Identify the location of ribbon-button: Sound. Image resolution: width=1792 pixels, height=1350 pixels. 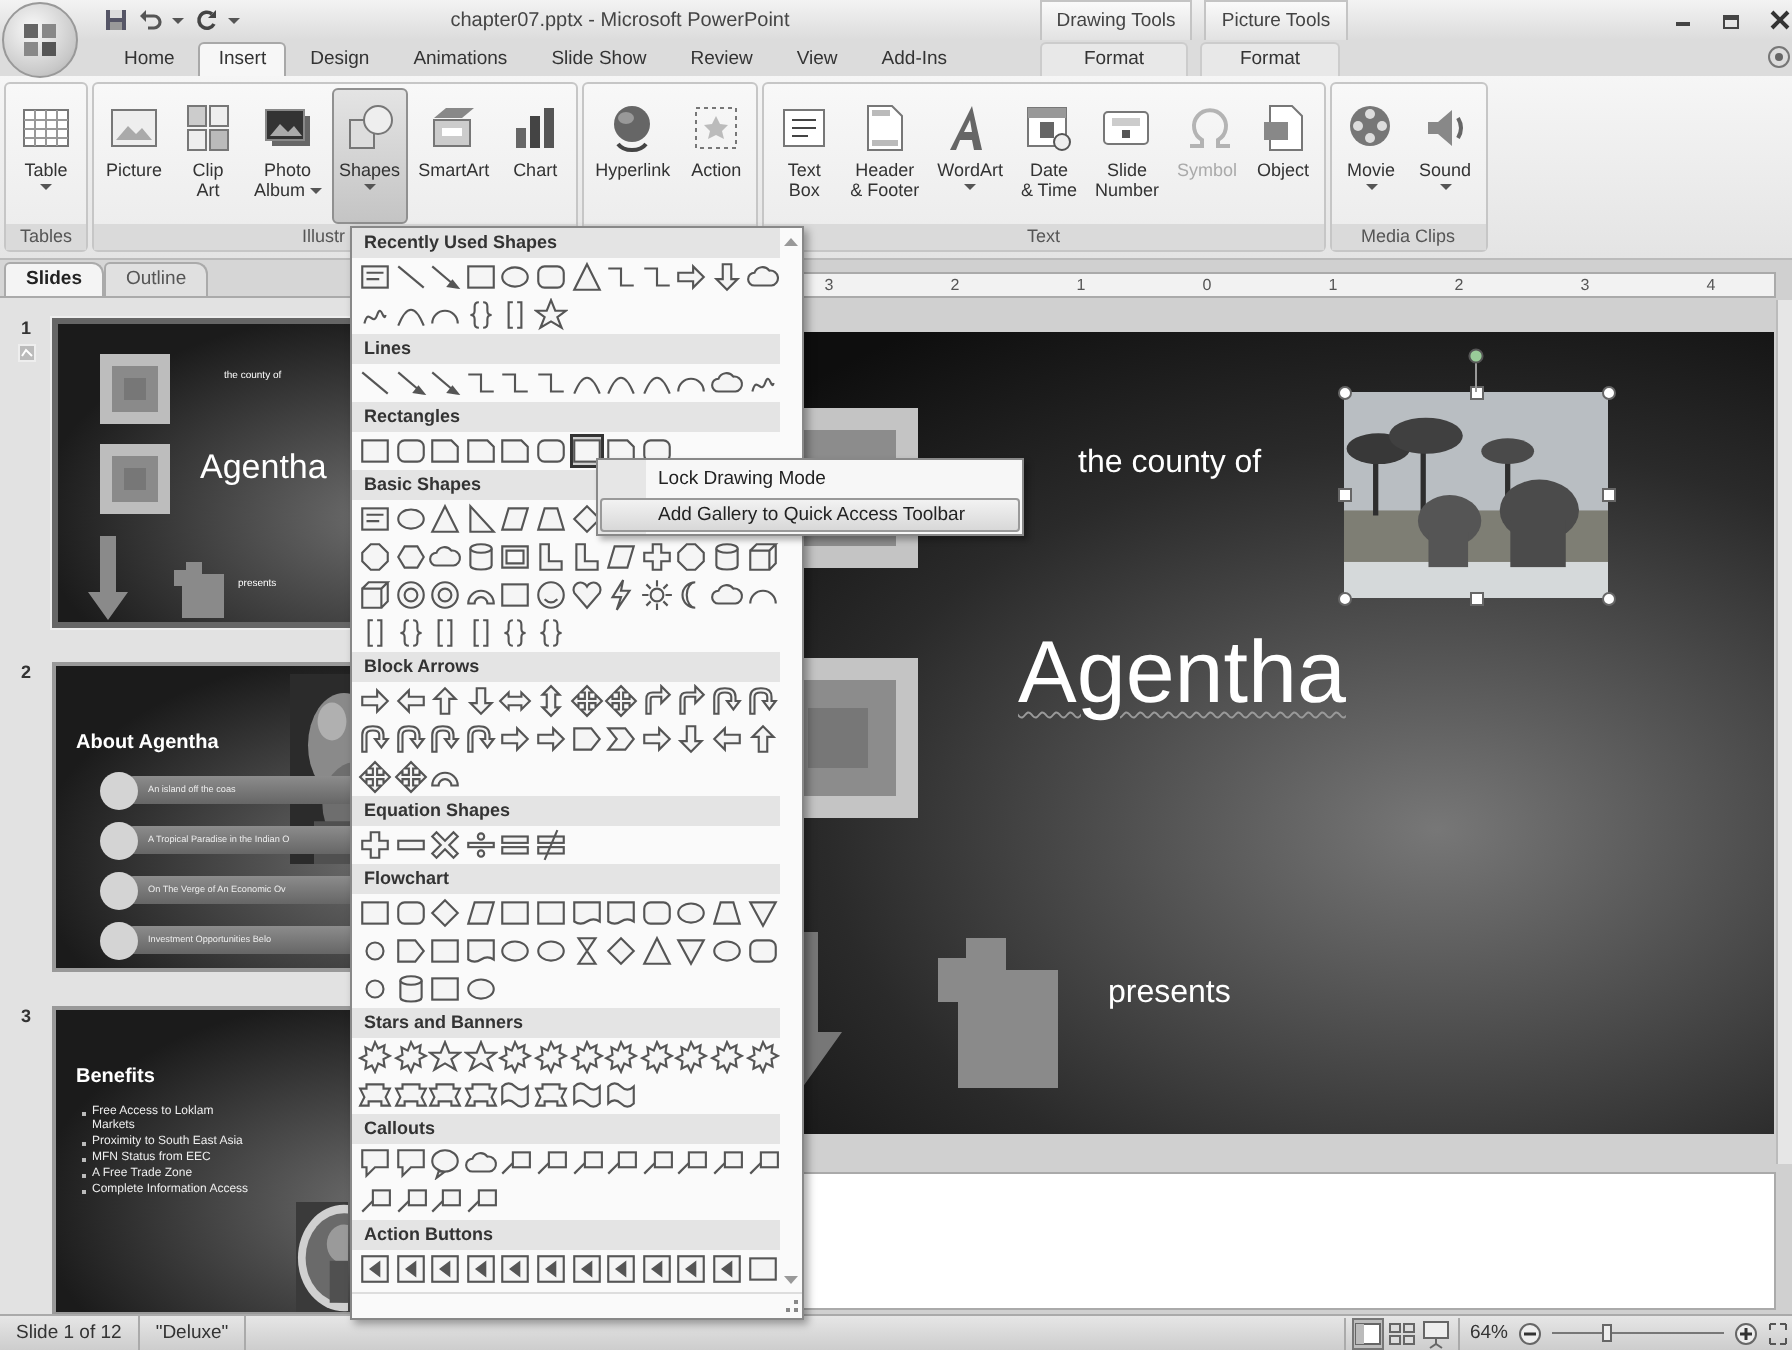
(1445, 156).